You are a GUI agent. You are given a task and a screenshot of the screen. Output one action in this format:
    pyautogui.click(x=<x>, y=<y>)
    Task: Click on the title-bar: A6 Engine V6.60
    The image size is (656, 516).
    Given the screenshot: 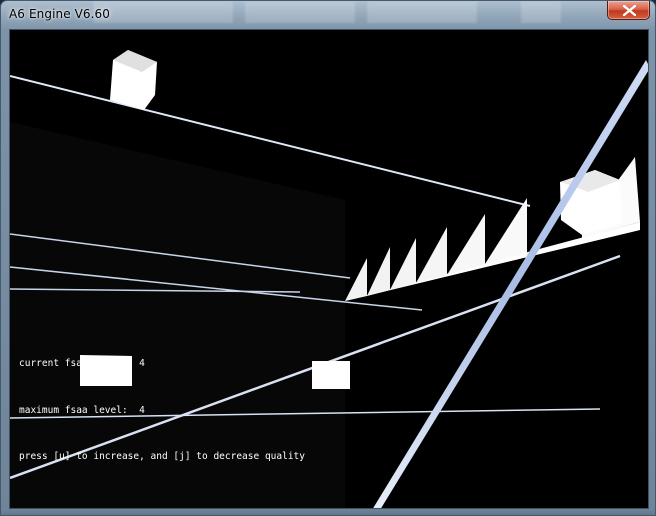 What is the action you would take?
    pyautogui.click(x=328, y=15)
    